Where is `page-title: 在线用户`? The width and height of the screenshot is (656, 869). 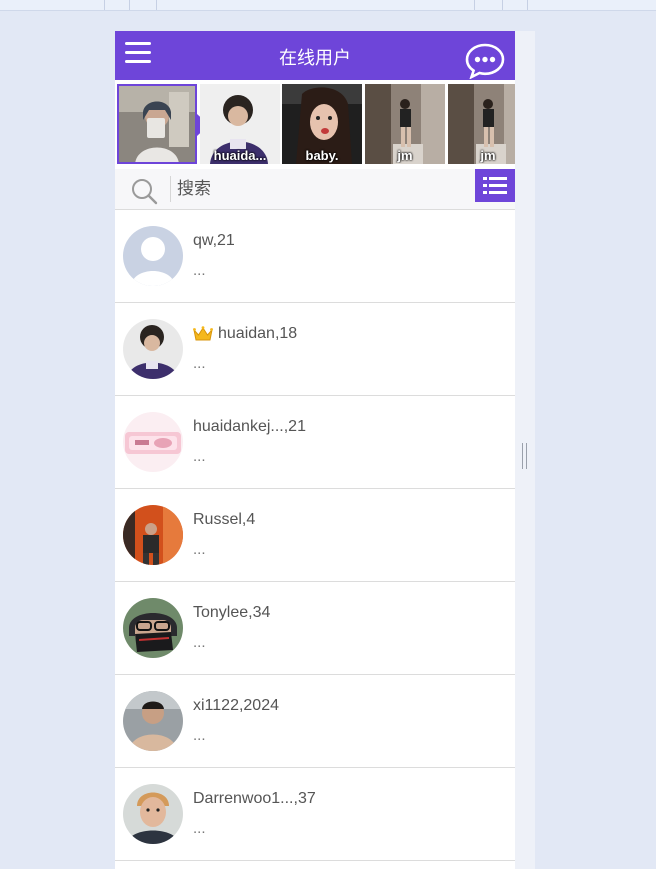 page-title: 在线用户 is located at coordinates (315, 58).